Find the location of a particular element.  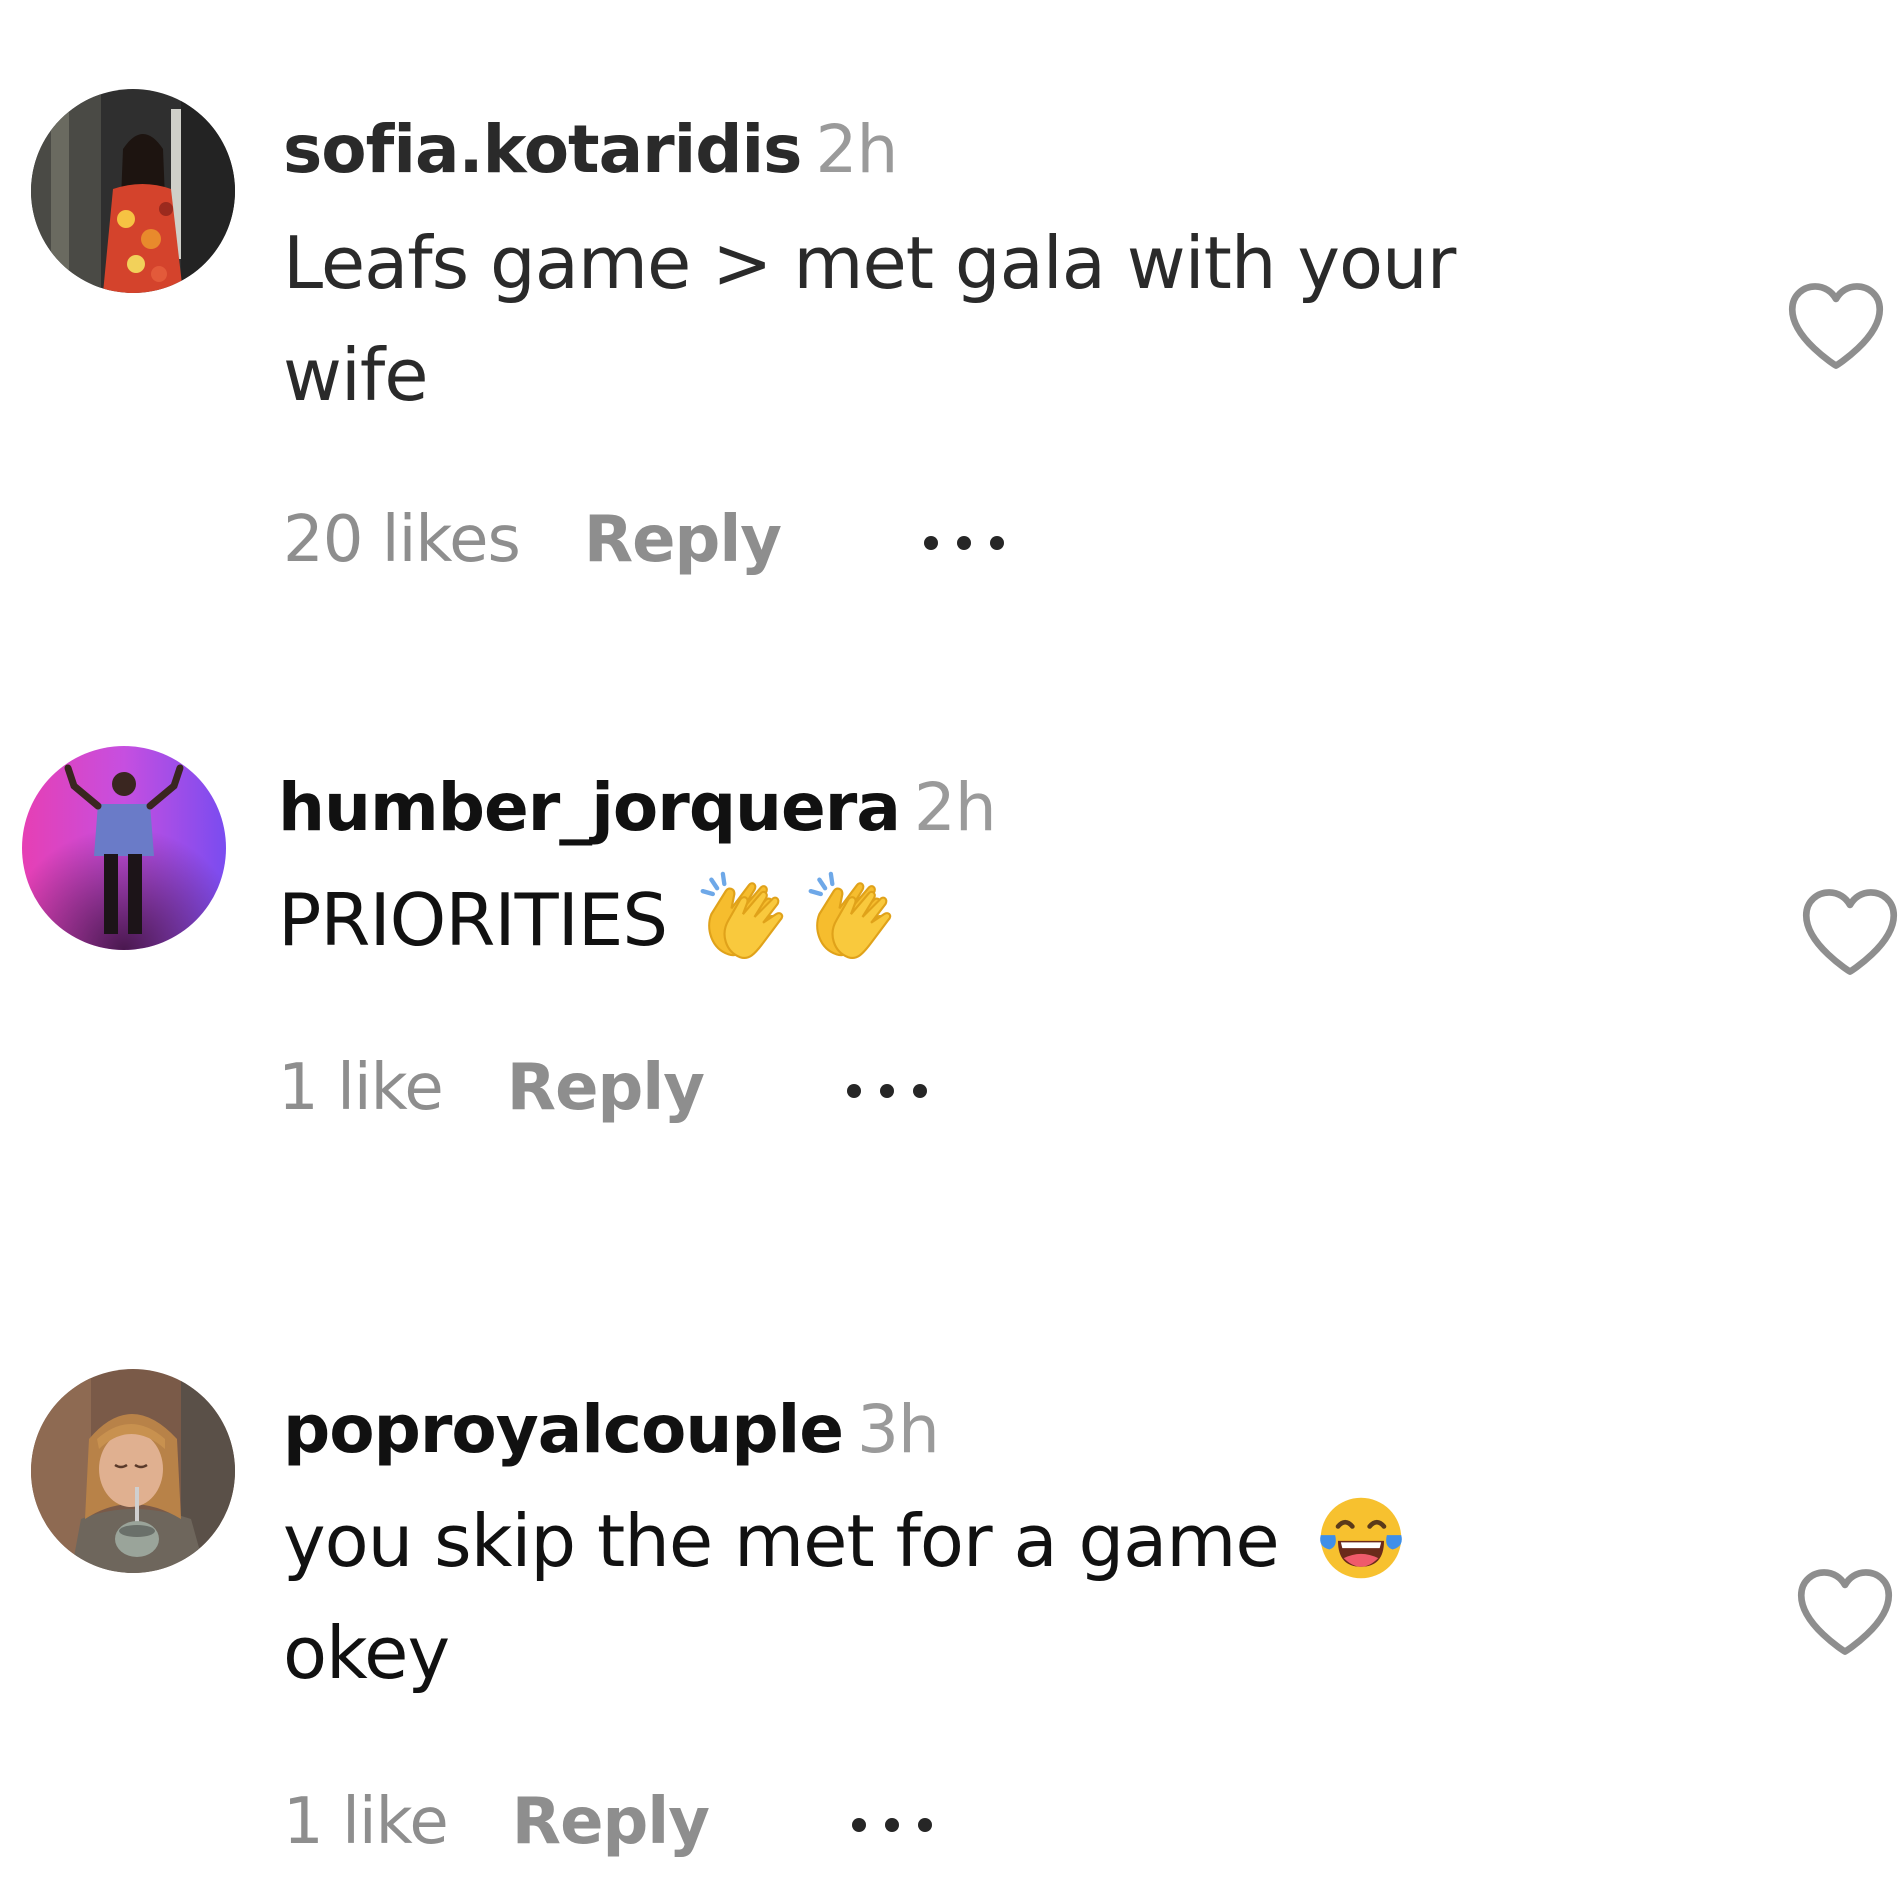

comment-text: PRIORITIES is located at coordinates (587, 920).